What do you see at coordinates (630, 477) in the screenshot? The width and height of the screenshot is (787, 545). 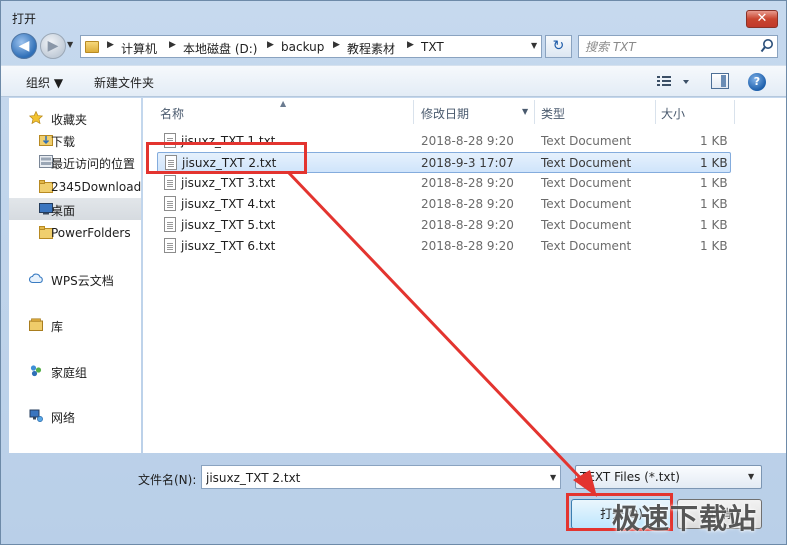 I see `file-type-value: TEXT Files (*.txt)` at bounding box center [630, 477].